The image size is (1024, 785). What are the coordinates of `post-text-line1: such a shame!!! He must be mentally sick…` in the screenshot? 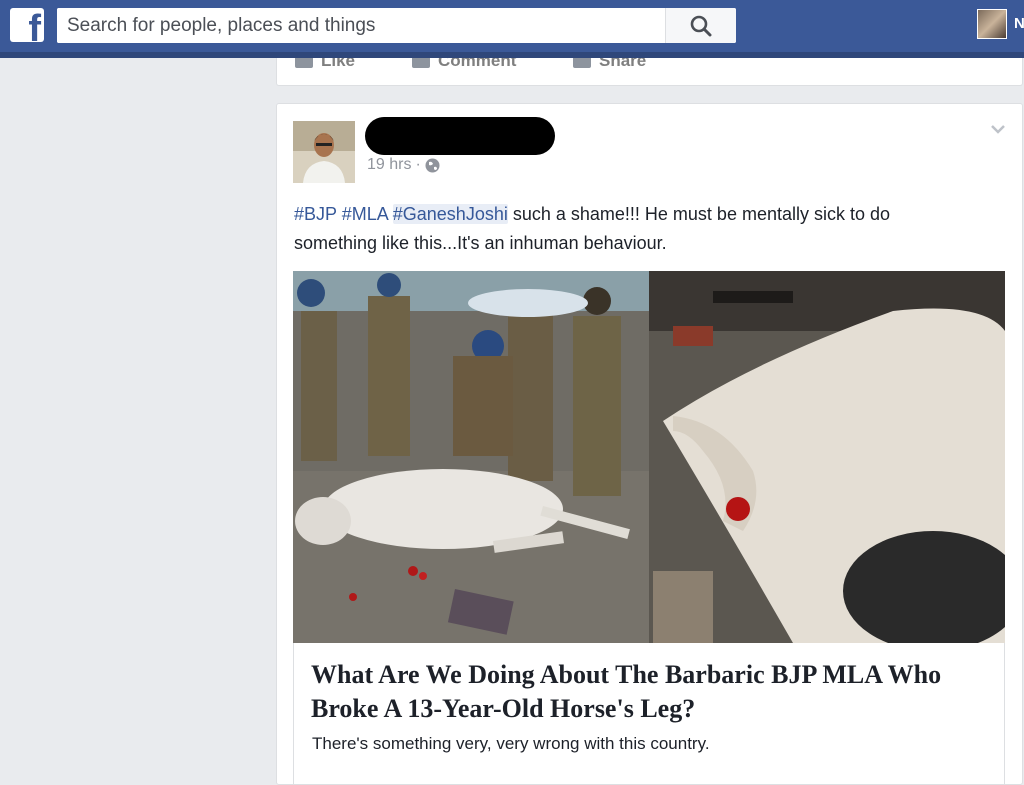 It's located at (699, 214).